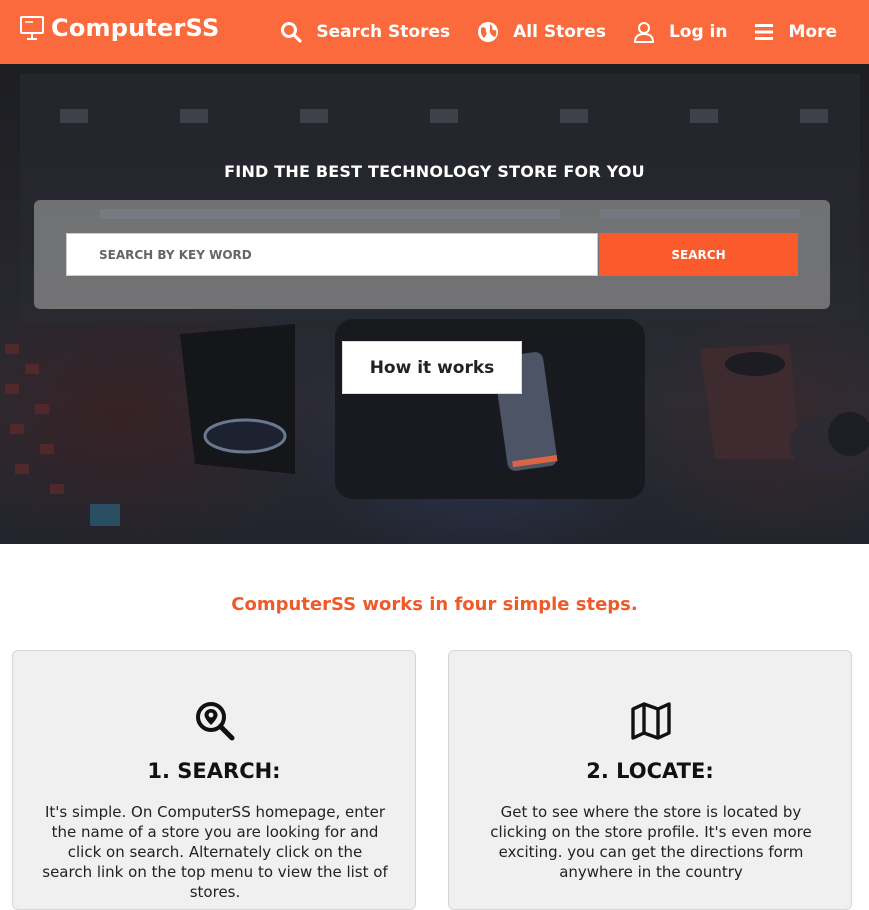 The height and width of the screenshot is (910, 869). I want to click on nav-label: More, so click(812, 32).